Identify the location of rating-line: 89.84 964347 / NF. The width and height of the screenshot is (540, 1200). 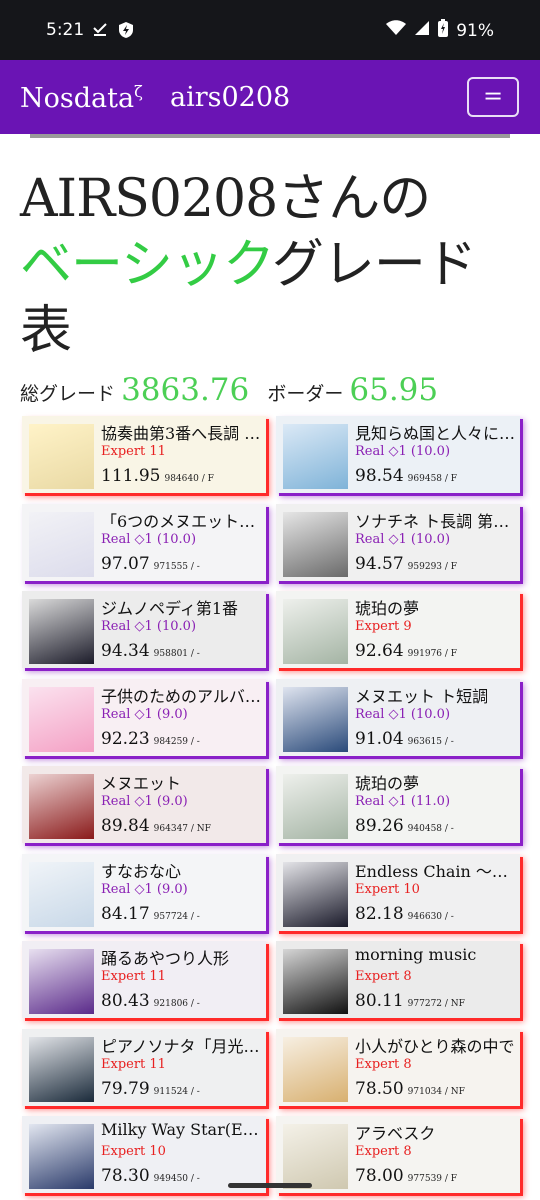
(156, 826).